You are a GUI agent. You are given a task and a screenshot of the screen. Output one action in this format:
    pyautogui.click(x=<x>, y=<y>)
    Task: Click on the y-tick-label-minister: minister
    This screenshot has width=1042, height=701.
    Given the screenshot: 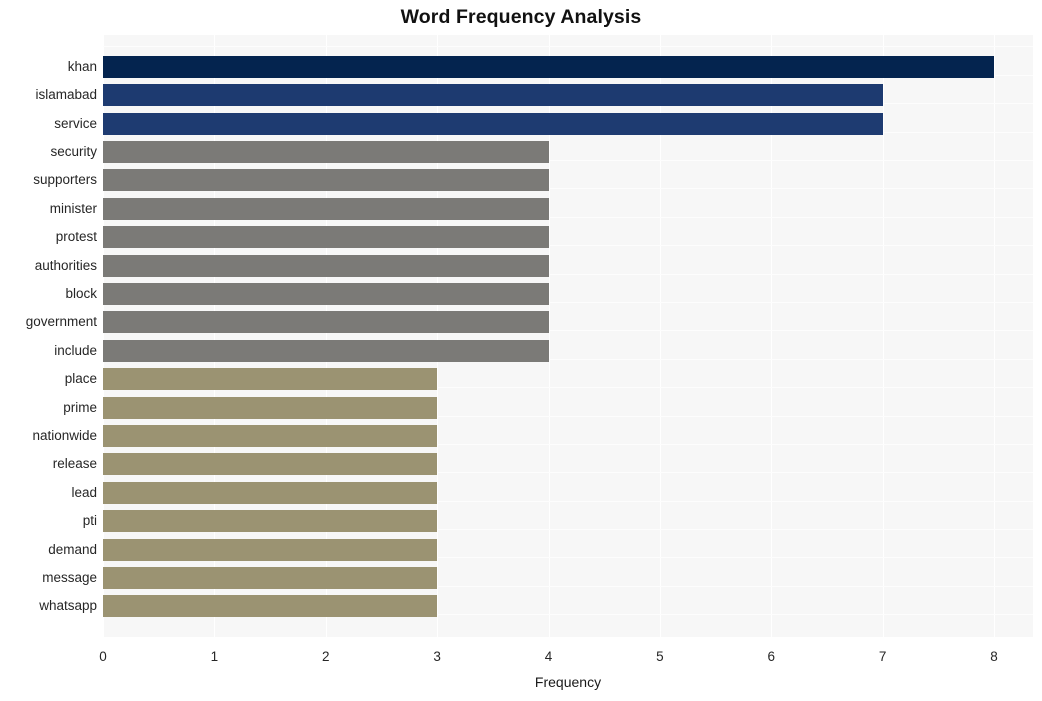 What is the action you would take?
    pyautogui.click(x=73, y=208)
    